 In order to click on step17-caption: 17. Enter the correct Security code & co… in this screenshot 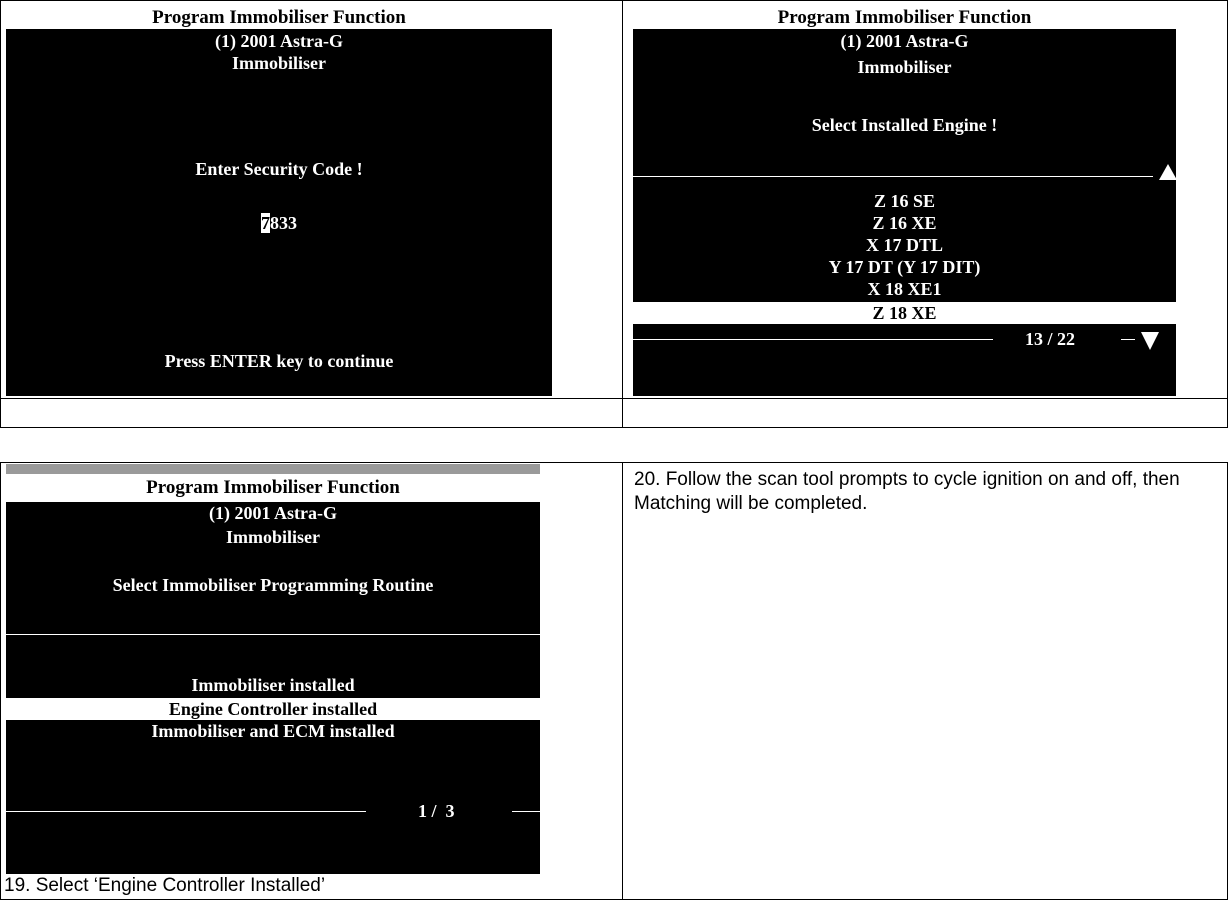, I will do `click(202, 379)`.